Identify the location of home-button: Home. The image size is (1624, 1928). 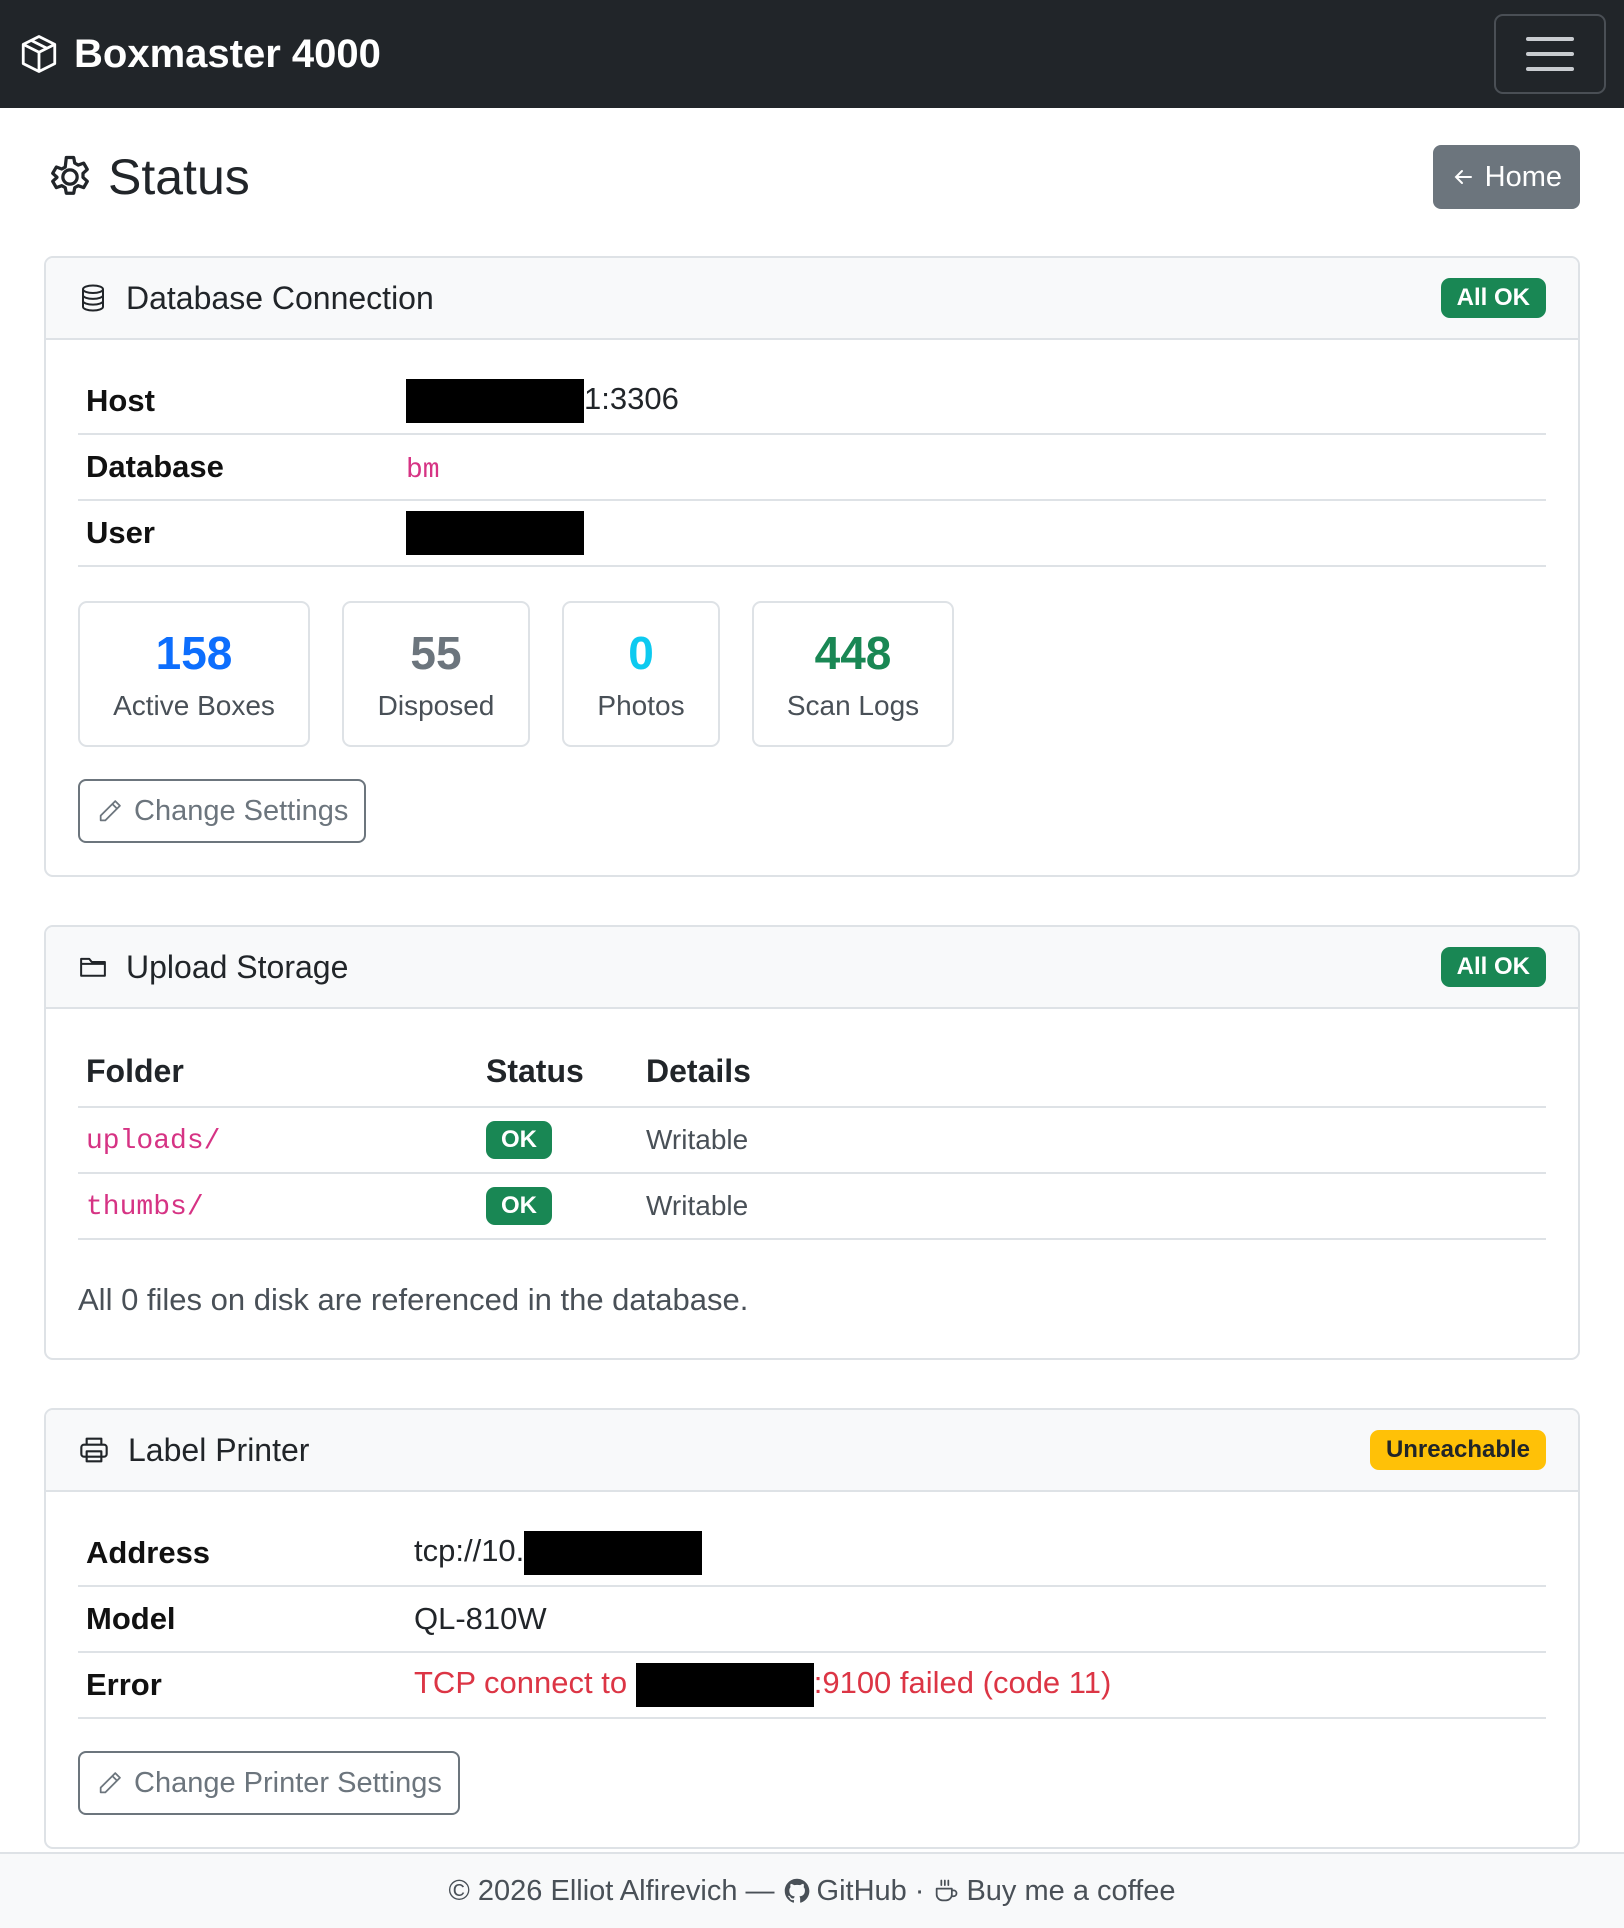
(1506, 177).